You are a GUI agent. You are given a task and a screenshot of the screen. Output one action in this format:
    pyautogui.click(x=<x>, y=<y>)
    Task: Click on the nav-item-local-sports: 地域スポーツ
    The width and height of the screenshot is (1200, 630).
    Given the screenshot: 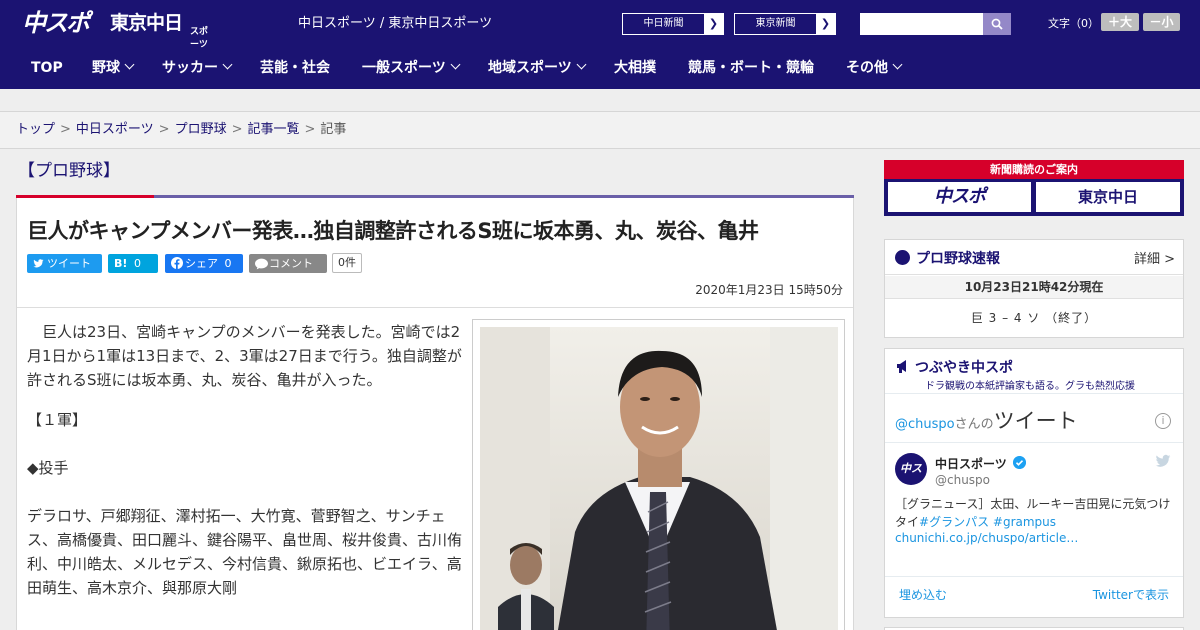 What is the action you would take?
    pyautogui.click(x=537, y=68)
    